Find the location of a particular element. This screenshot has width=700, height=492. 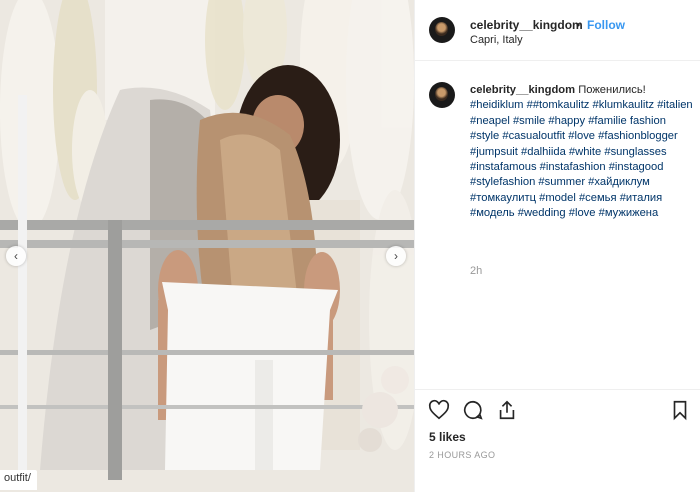

post-time-ago: 2 HOURS AGO is located at coordinates (462, 455).